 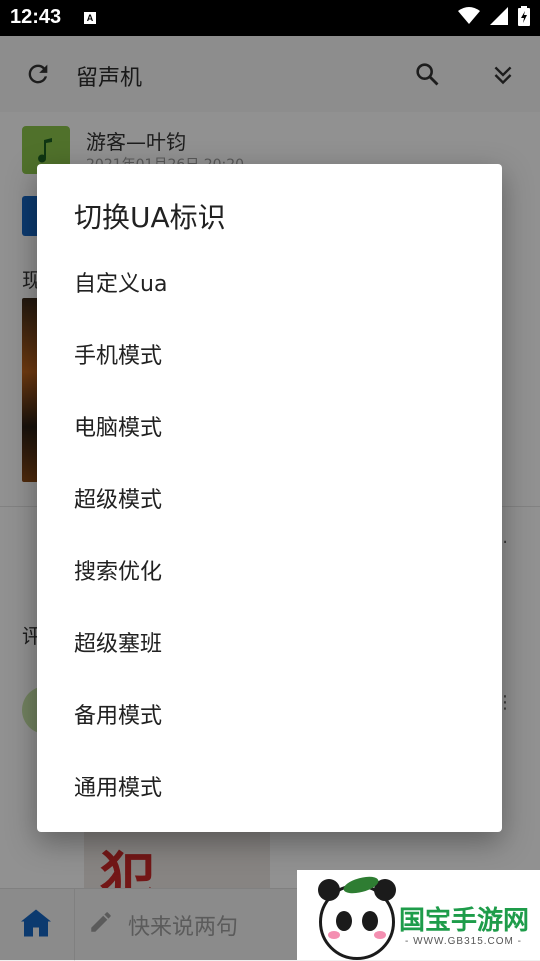 I want to click on dialog-title: 切换UA标识, so click(x=150, y=217).